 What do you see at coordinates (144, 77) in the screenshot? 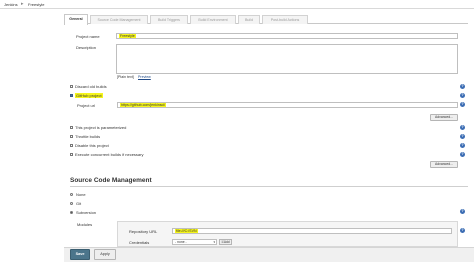
I see `preview-link: Preview` at bounding box center [144, 77].